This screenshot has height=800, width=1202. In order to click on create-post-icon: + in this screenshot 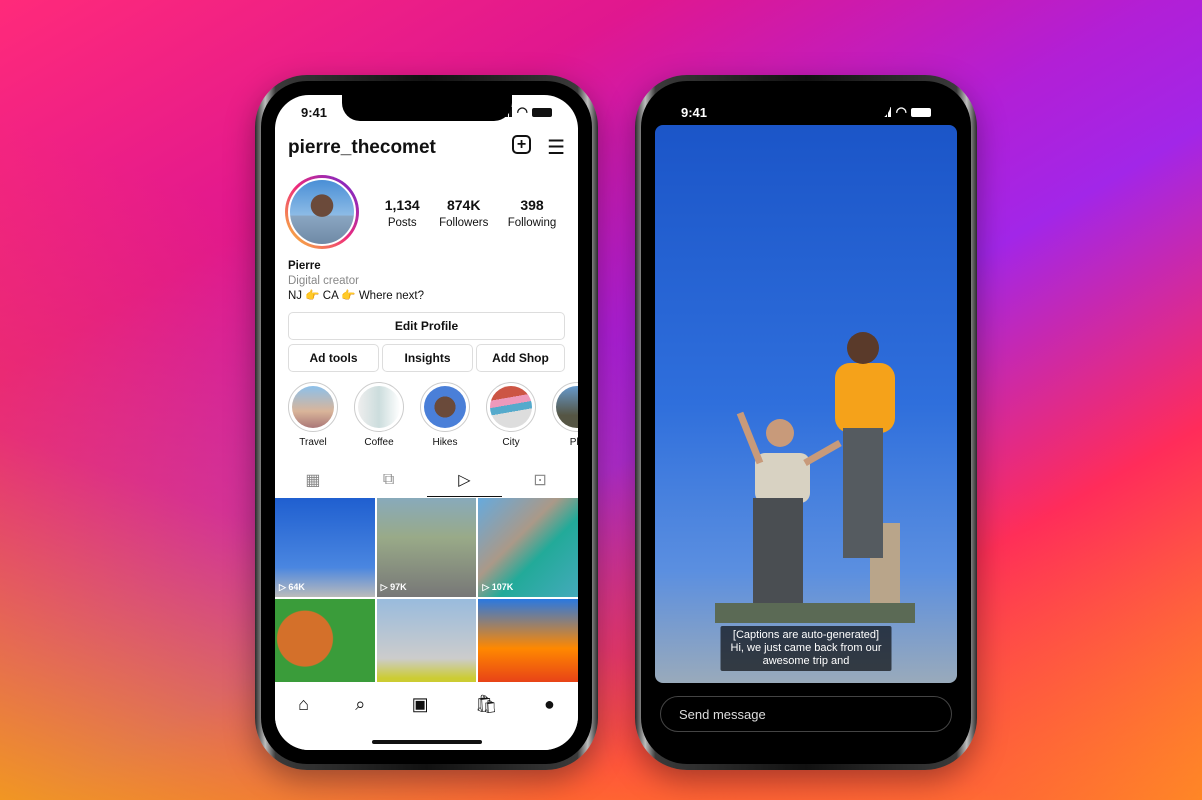, I will do `click(522, 144)`.